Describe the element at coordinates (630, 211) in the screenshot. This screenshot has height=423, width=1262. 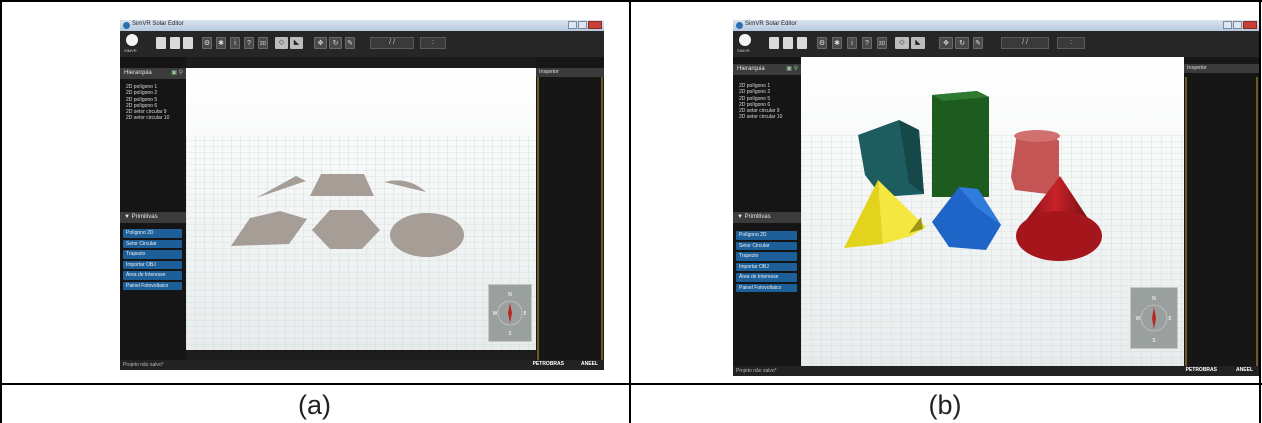
I see `border-middle` at that location.